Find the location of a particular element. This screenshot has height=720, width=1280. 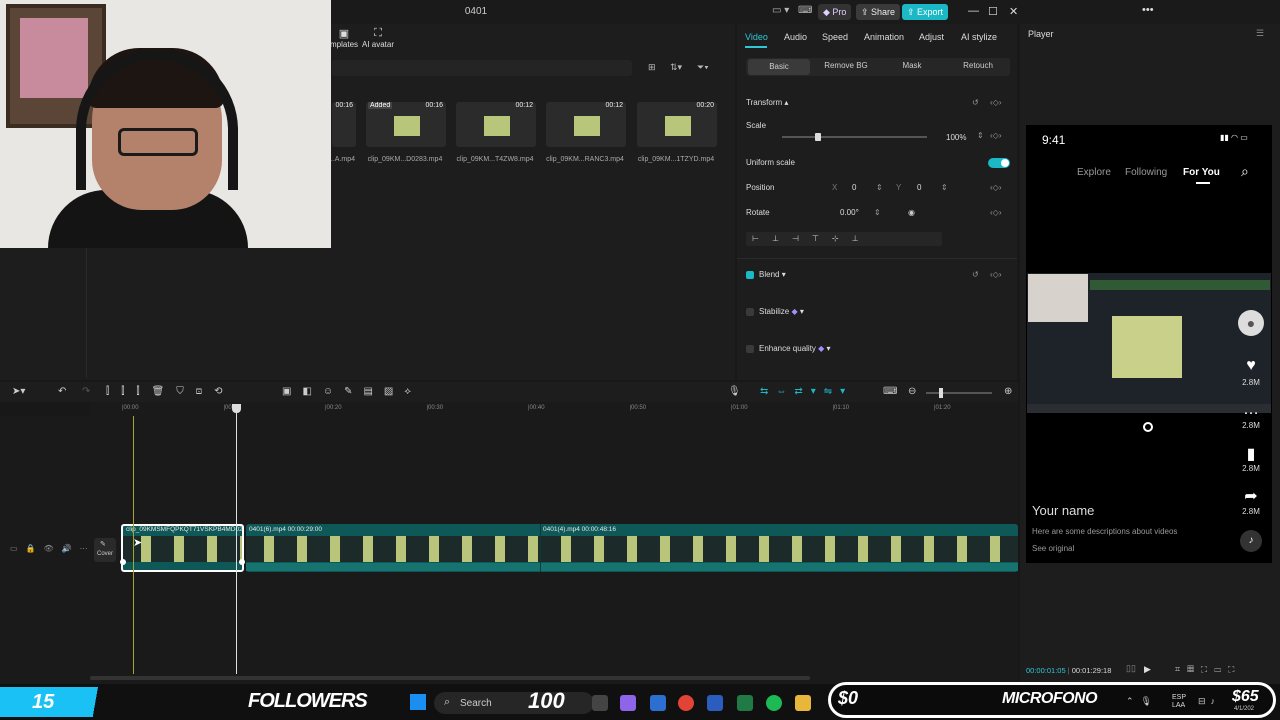

system-tray-icons: ⊟♪ is located at coordinates (1209, 701).